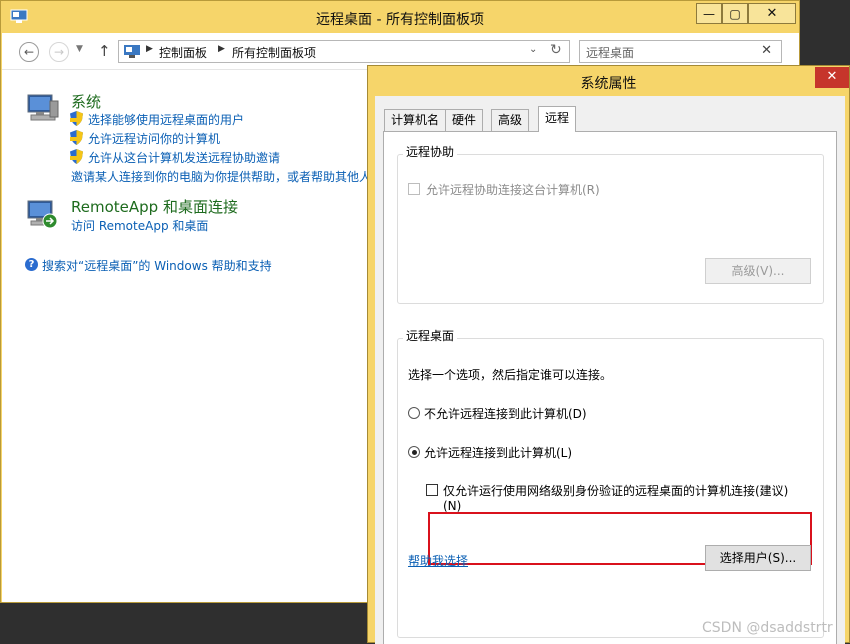 The width and height of the screenshot is (850, 644). What do you see at coordinates (415, 120) in the screenshot?
I see `tab-computer-name: 计算机名` at bounding box center [415, 120].